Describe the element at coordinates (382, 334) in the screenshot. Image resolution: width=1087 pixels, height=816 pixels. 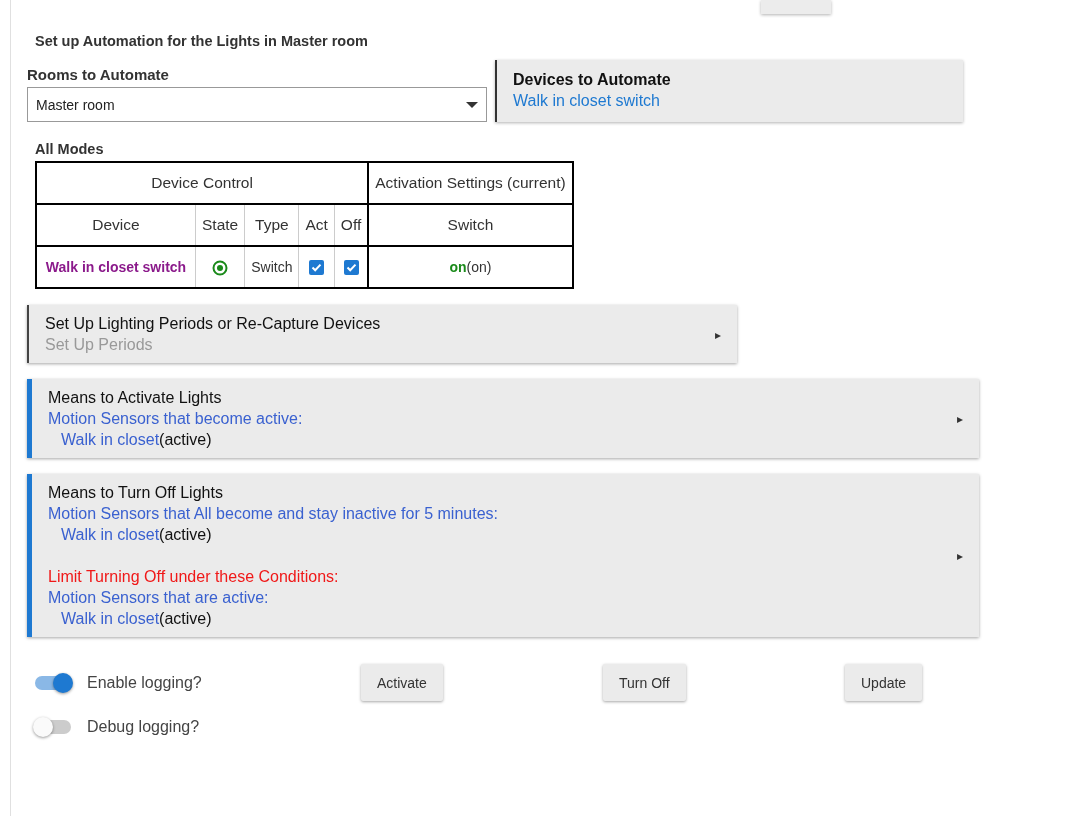
I see `settings-section: Set Up Lighting Periods or Re-Capture Devices Set Up Periods ▸` at that location.